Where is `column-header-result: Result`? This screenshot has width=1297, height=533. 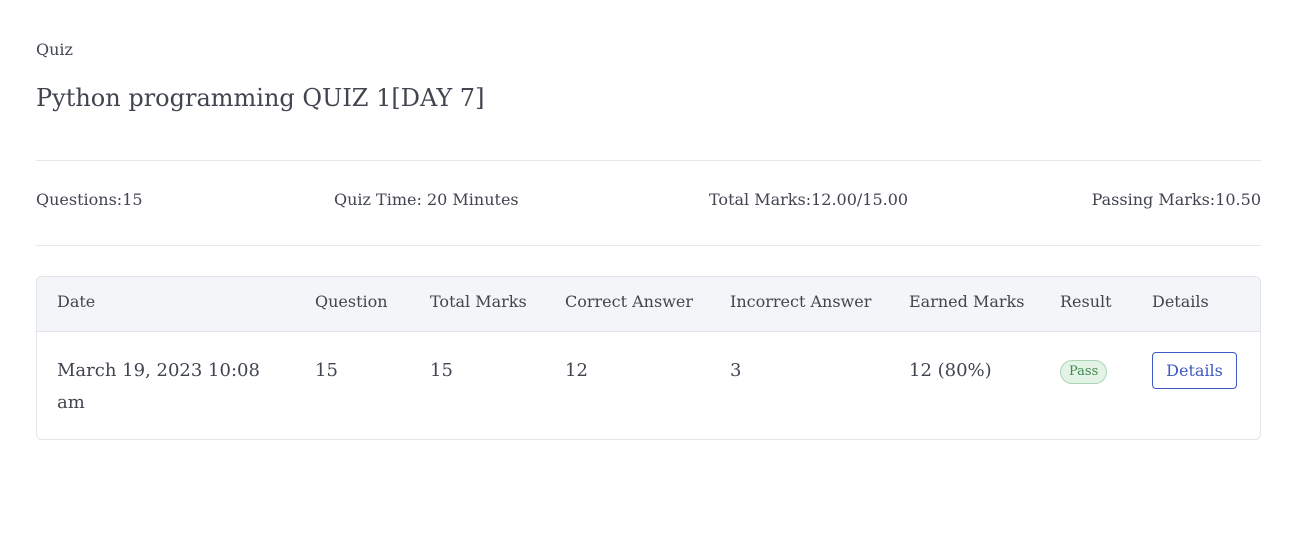 column-header-result: Result is located at coordinates (1086, 301).